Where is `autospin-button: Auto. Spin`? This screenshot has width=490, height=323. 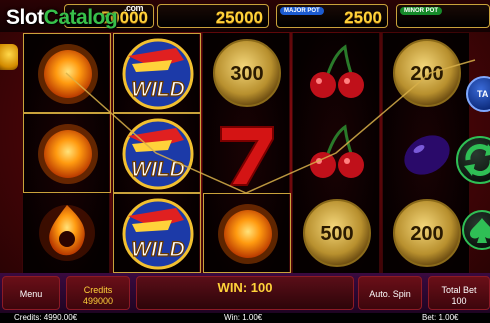
autospin-button: Auto. Spin is located at coordinates (390, 293).